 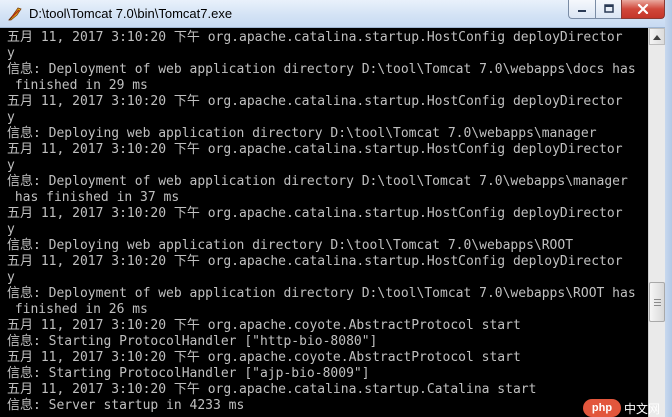 What do you see at coordinates (656, 222) in the screenshot?
I see `vertical-scrollbar` at bounding box center [656, 222].